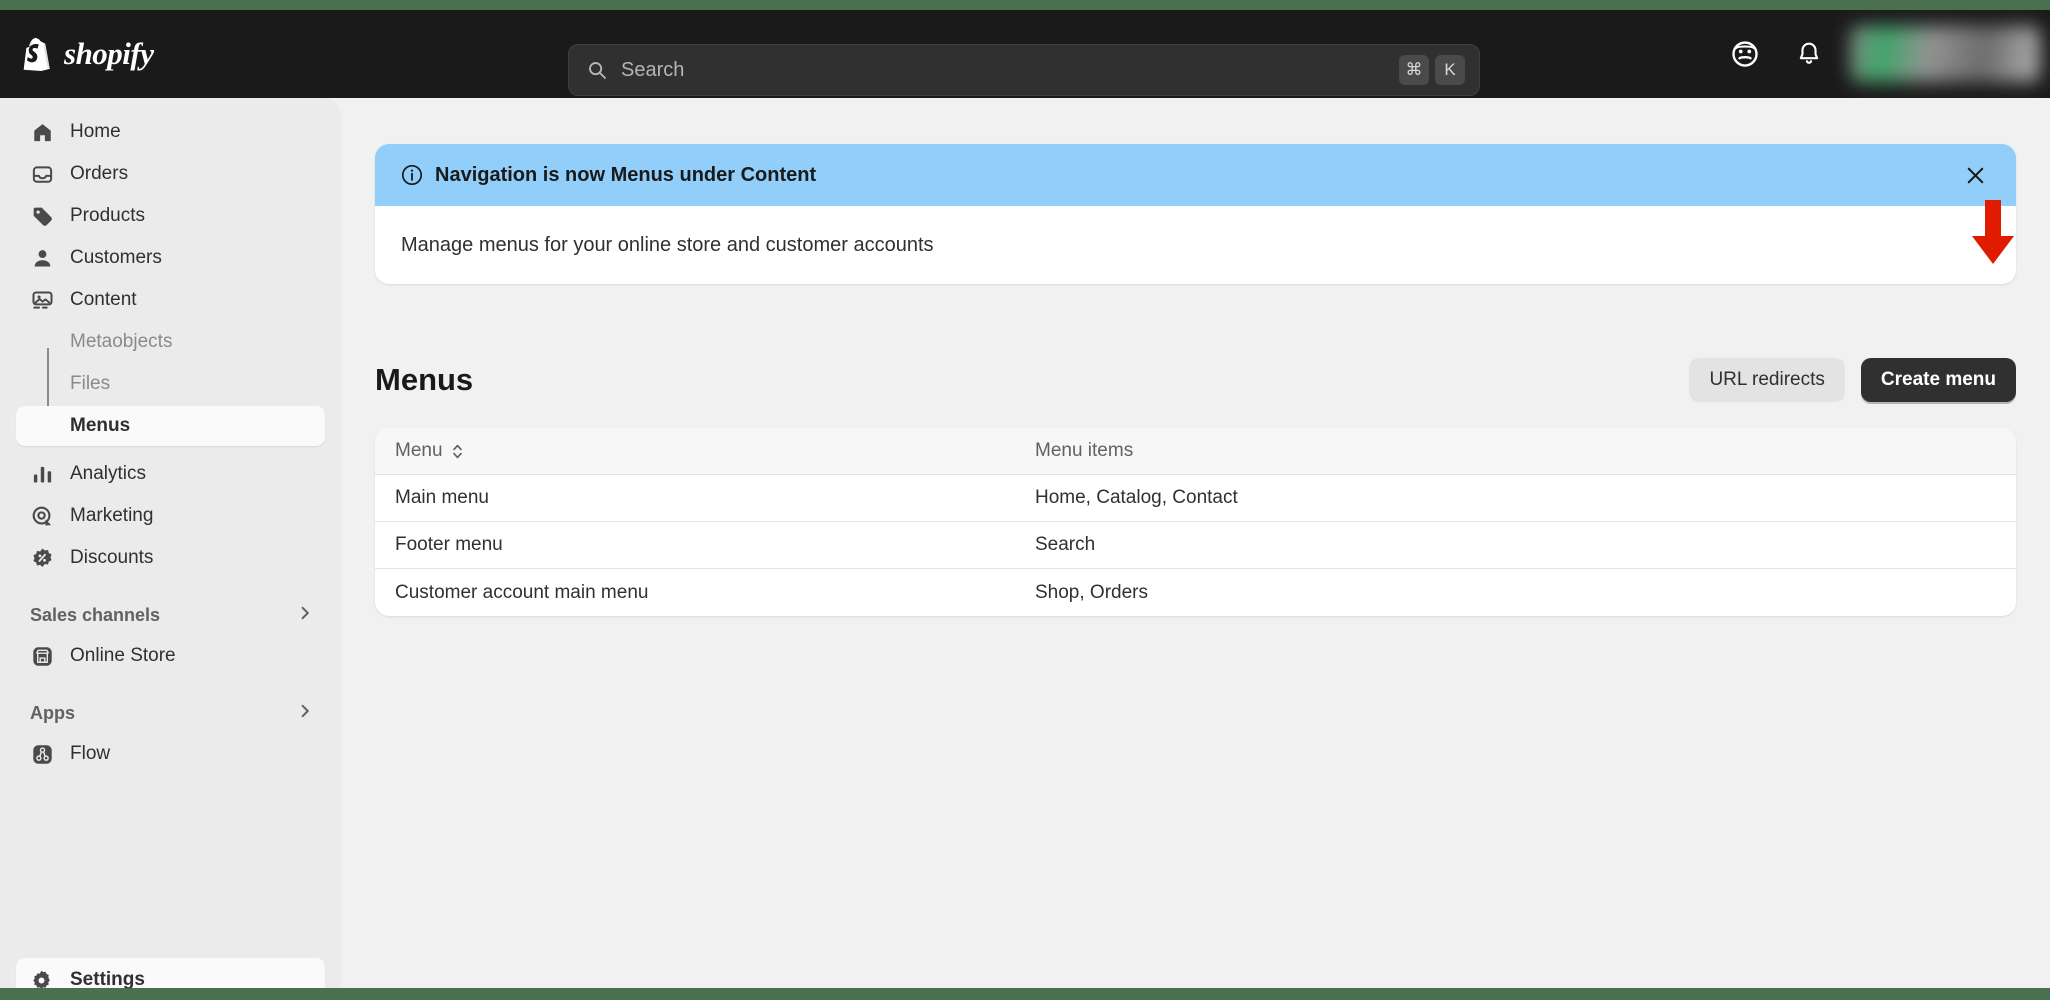 Image resolution: width=2050 pixels, height=1000 pixels. Describe the element at coordinates (170, 258) in the screenshot. I see `sidebar-item-customers: Customers` at that location.